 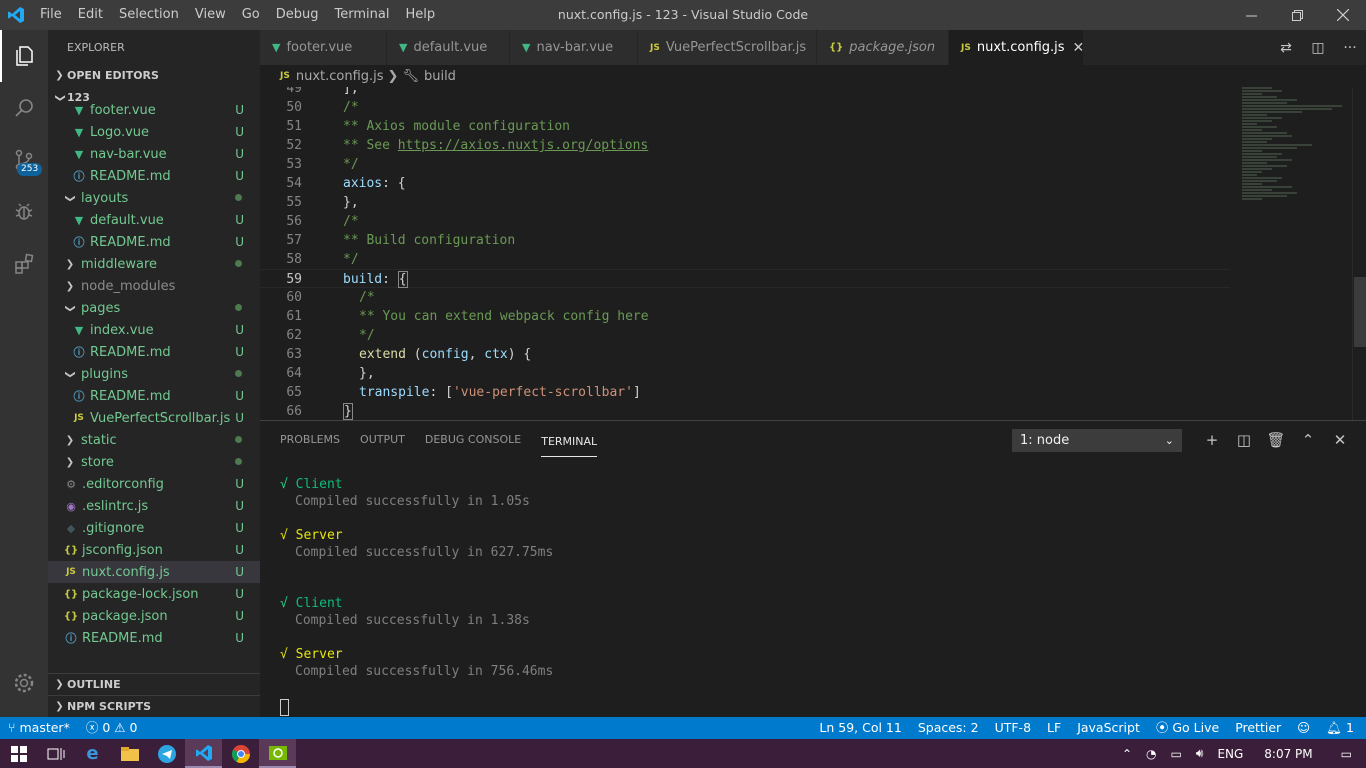 What do you see at coordinates (154, 132) in the screenshot?
I see `tree-item-logo-vue: ▼ Logo.vue U` at bounding box center [154, 132].